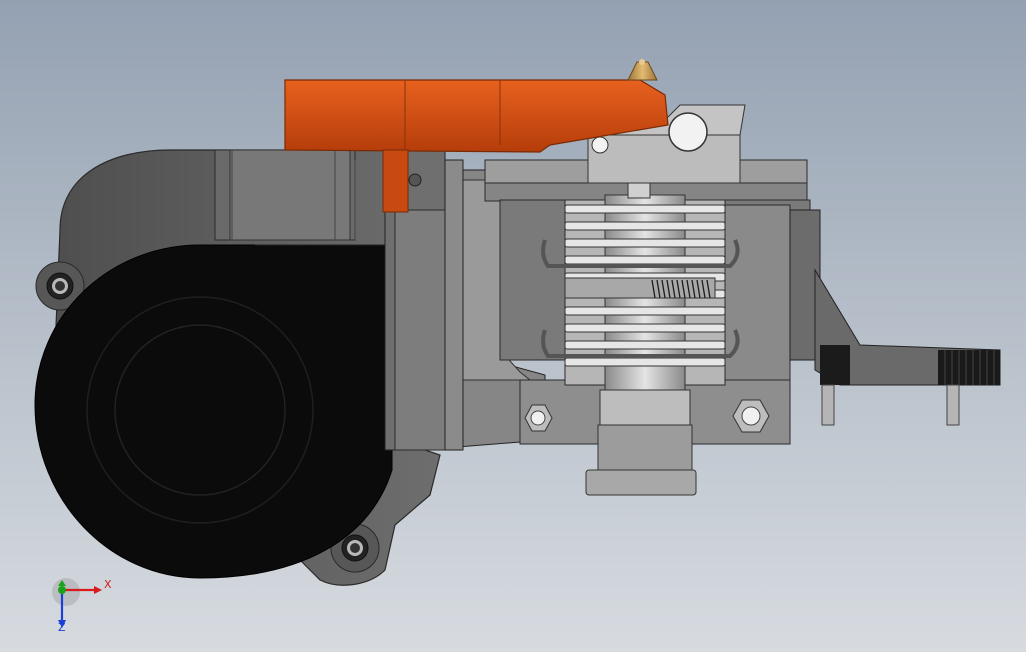  What do you see at coordinates (62, 590) in the screenshot?
I see `y-axis-marker` at bounding box center [62, 590].